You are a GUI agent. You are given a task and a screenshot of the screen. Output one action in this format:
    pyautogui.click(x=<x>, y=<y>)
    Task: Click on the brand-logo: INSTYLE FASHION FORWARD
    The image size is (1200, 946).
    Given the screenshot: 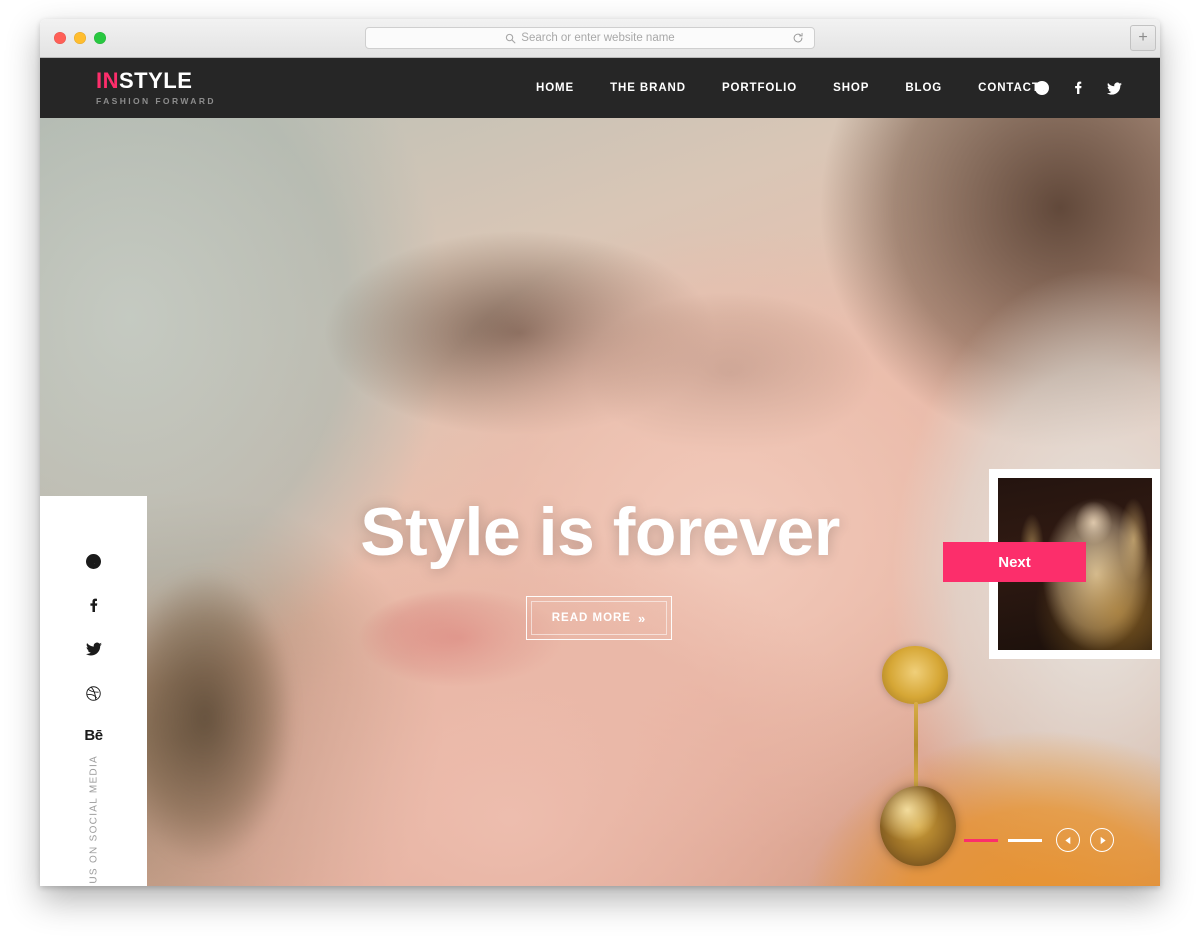 What is the action you would take?
    pyautogui.click(x=156, y=88)
    